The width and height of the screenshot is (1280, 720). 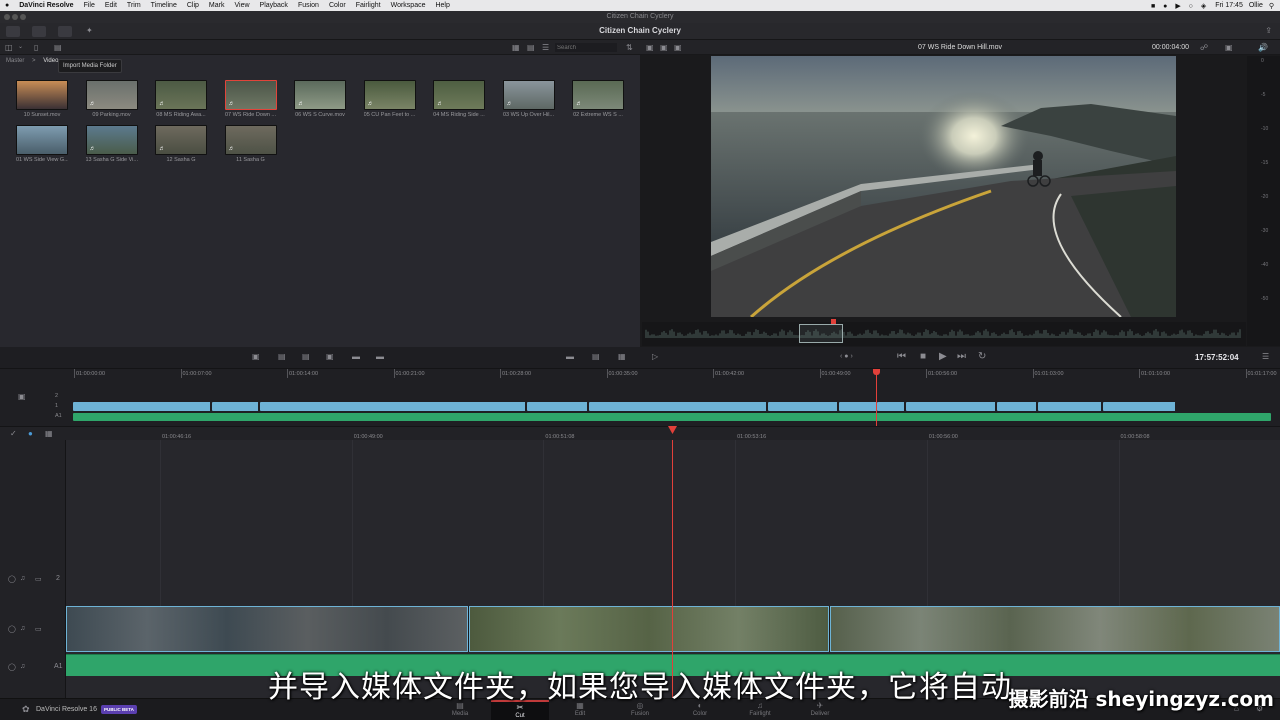 I want to click on zoom-window-button, so click(x=23, y=17).